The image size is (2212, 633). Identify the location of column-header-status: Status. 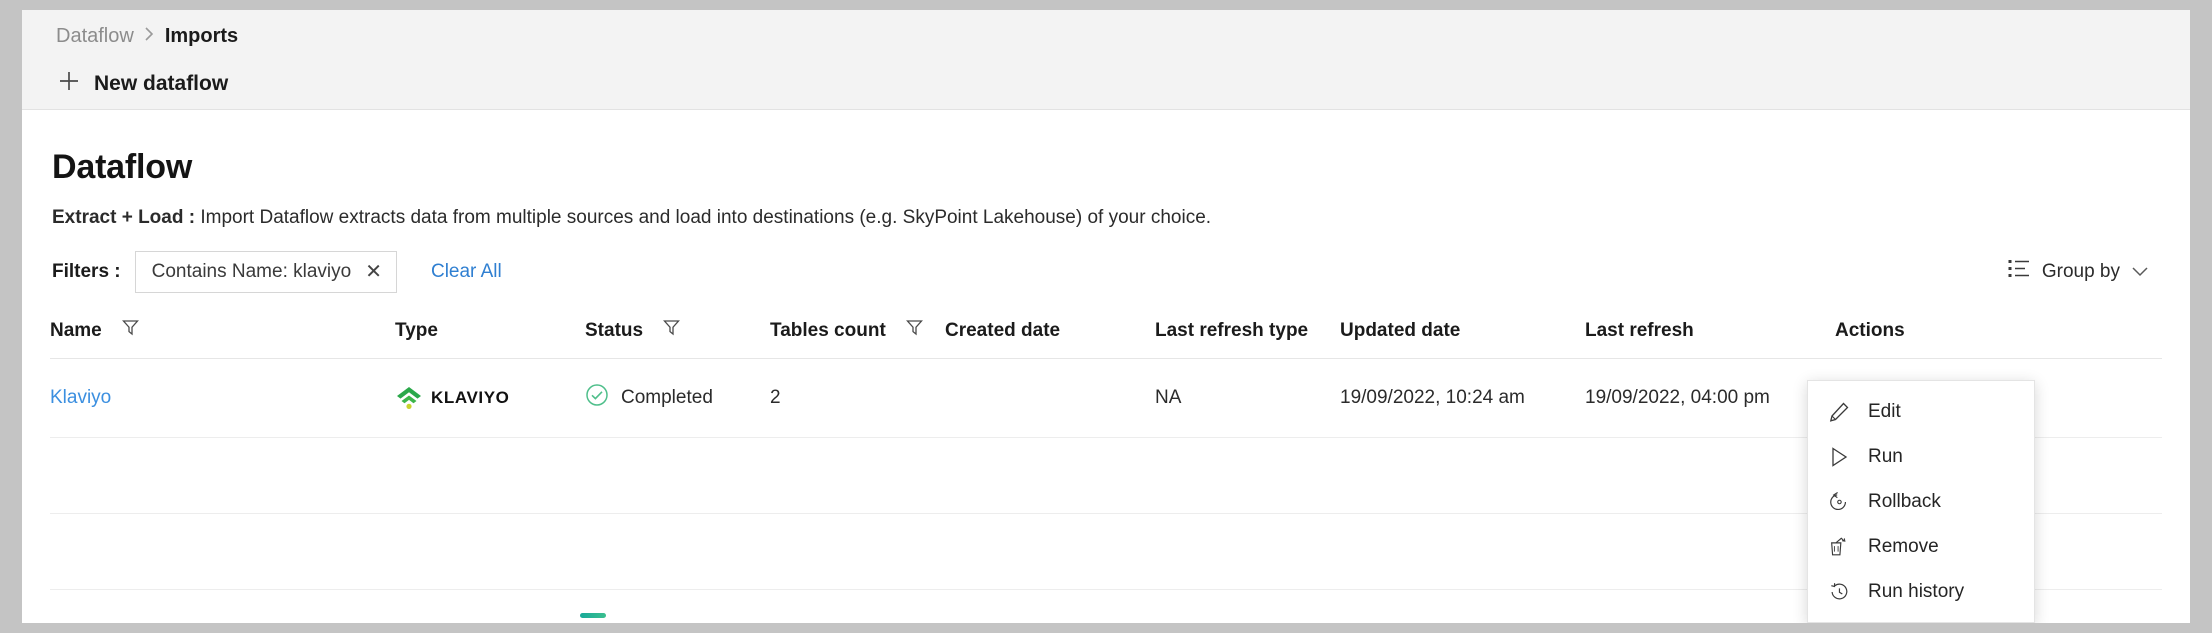
(677, 335).